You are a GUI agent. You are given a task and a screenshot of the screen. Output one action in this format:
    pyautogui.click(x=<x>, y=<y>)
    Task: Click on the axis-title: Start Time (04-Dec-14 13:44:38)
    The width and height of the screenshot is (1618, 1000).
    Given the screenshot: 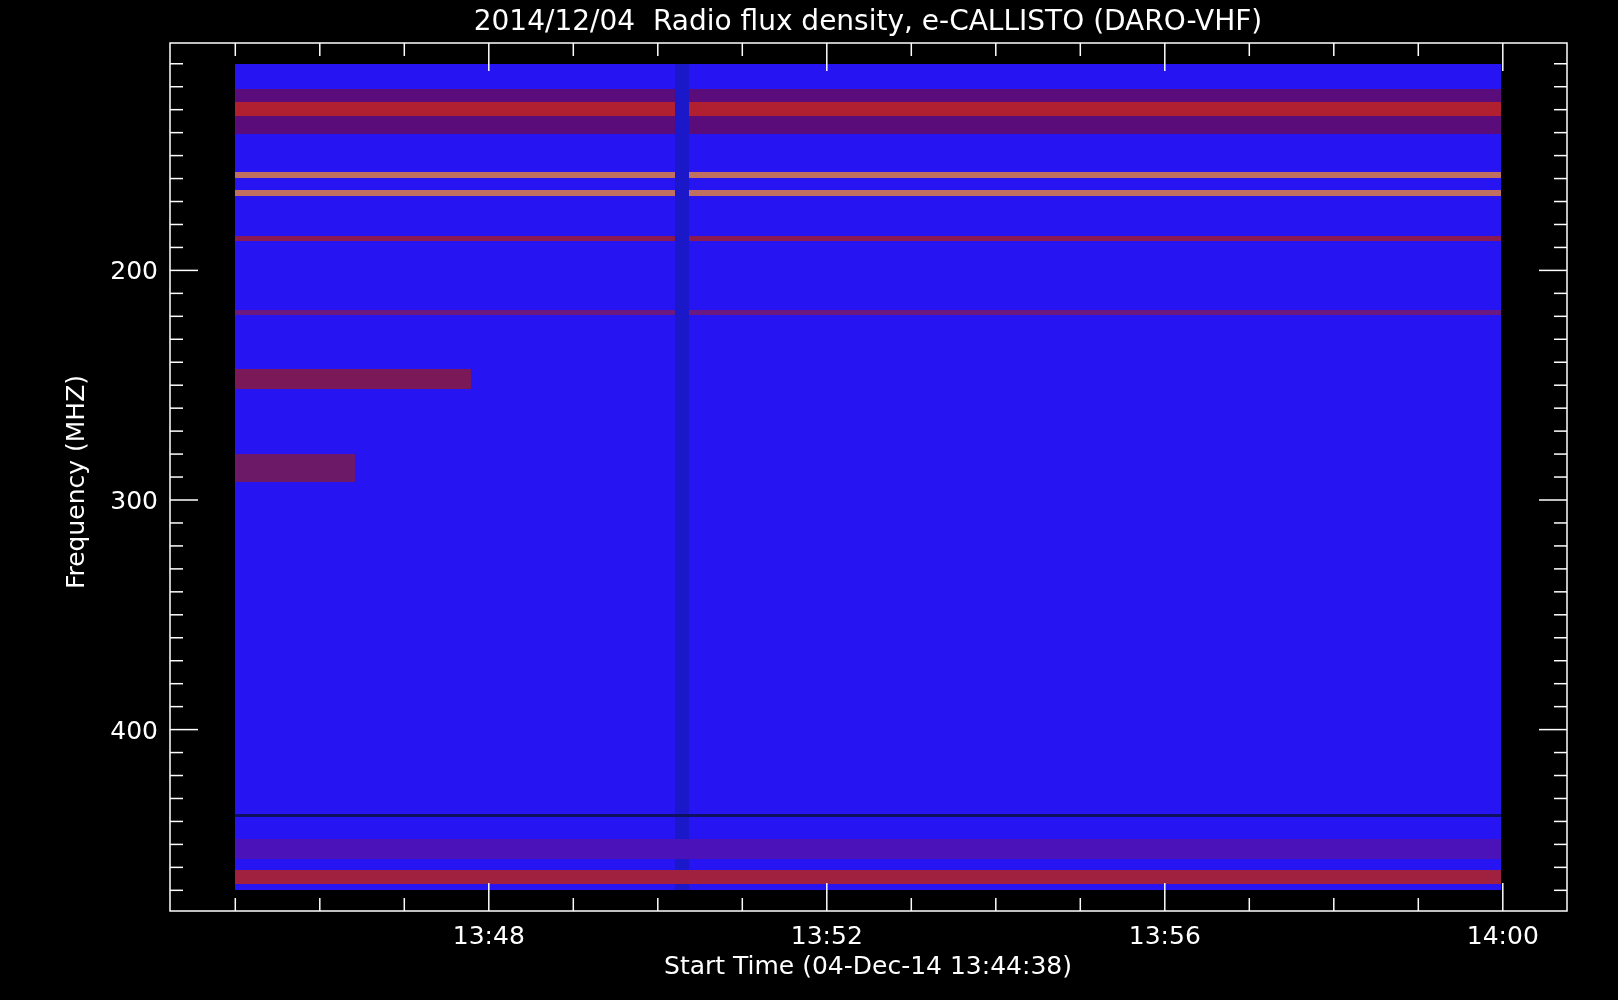 What is the action you would take?
    pyautogui.click(x=868, y=965)
    